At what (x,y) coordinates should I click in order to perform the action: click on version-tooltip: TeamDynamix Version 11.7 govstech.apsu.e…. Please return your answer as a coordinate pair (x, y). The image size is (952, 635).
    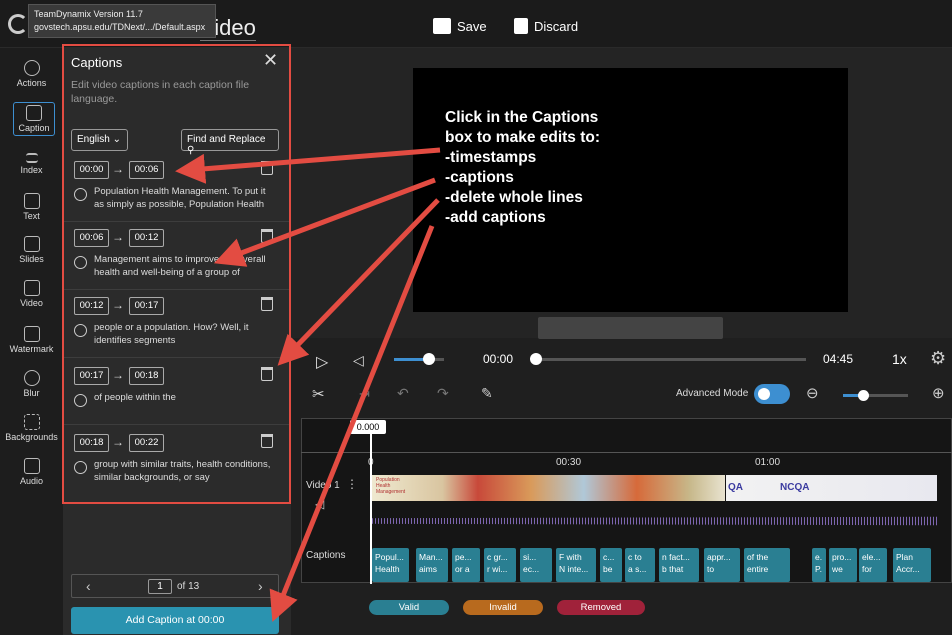
    Looking at the image, I should click on (122, 21).